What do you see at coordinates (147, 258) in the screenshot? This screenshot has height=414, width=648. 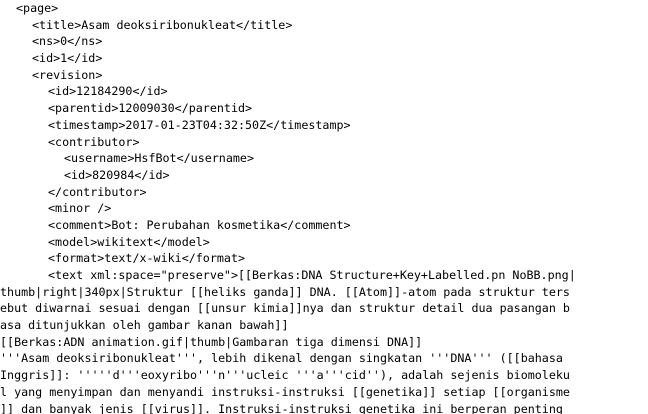 I see `xml-line: <format>text/x-wiki</format>` at bounding box center [147, 258].